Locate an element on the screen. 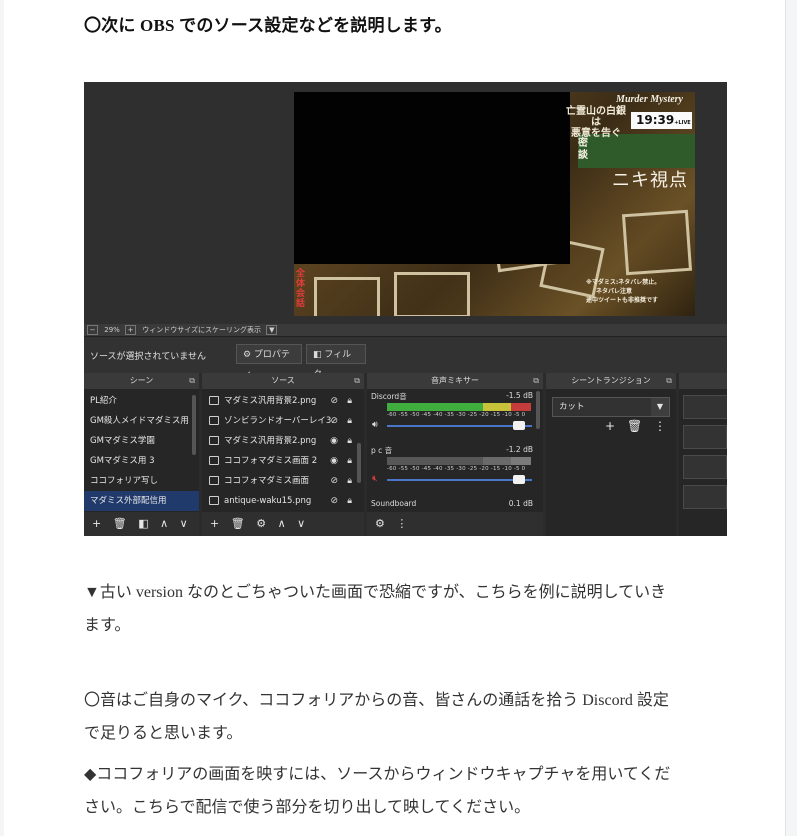 The width and height of the screenshot is (797, 836). channel-name: Soundboard is located at coordinates (394, 503).